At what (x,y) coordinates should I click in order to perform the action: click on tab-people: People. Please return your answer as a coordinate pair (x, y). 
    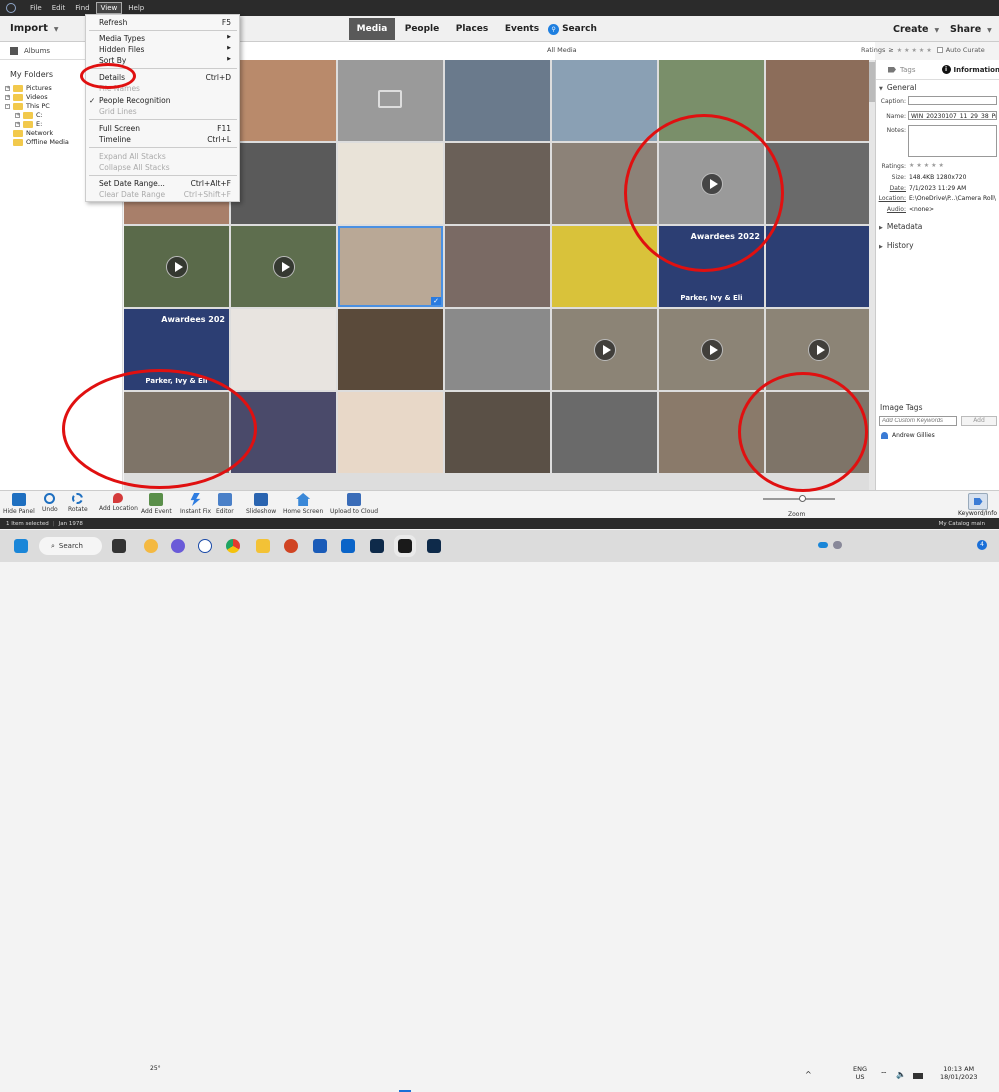
    Looking at the image, I should click on (422, 29).